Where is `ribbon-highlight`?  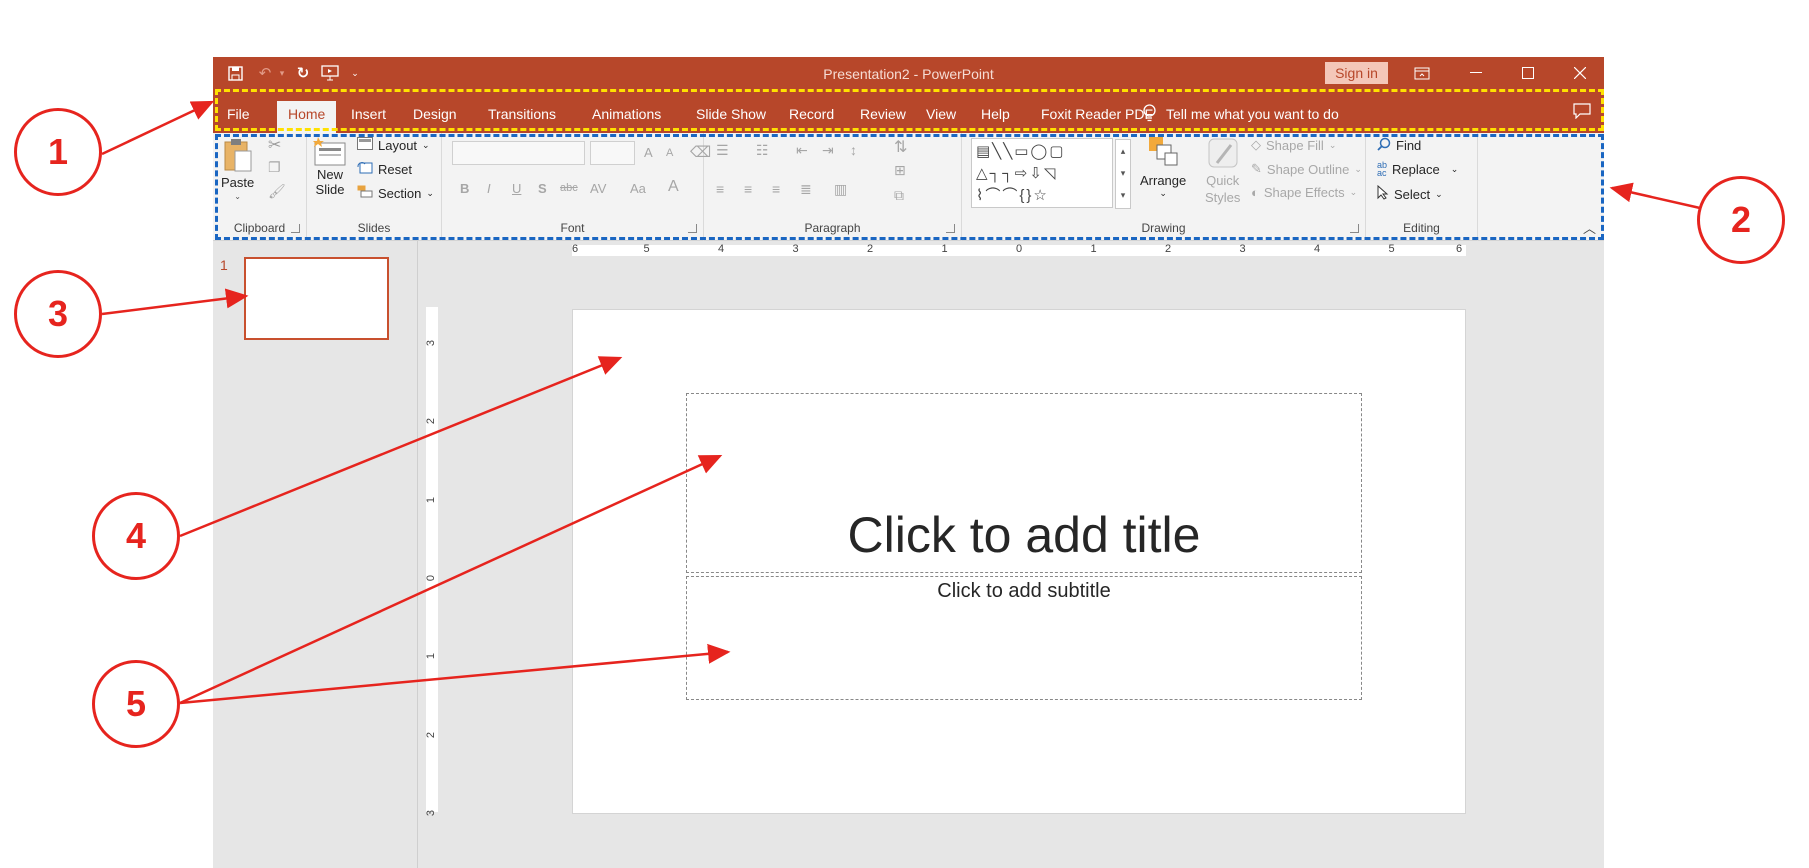 ribbon-highlight is located at coordinates (909, 187).